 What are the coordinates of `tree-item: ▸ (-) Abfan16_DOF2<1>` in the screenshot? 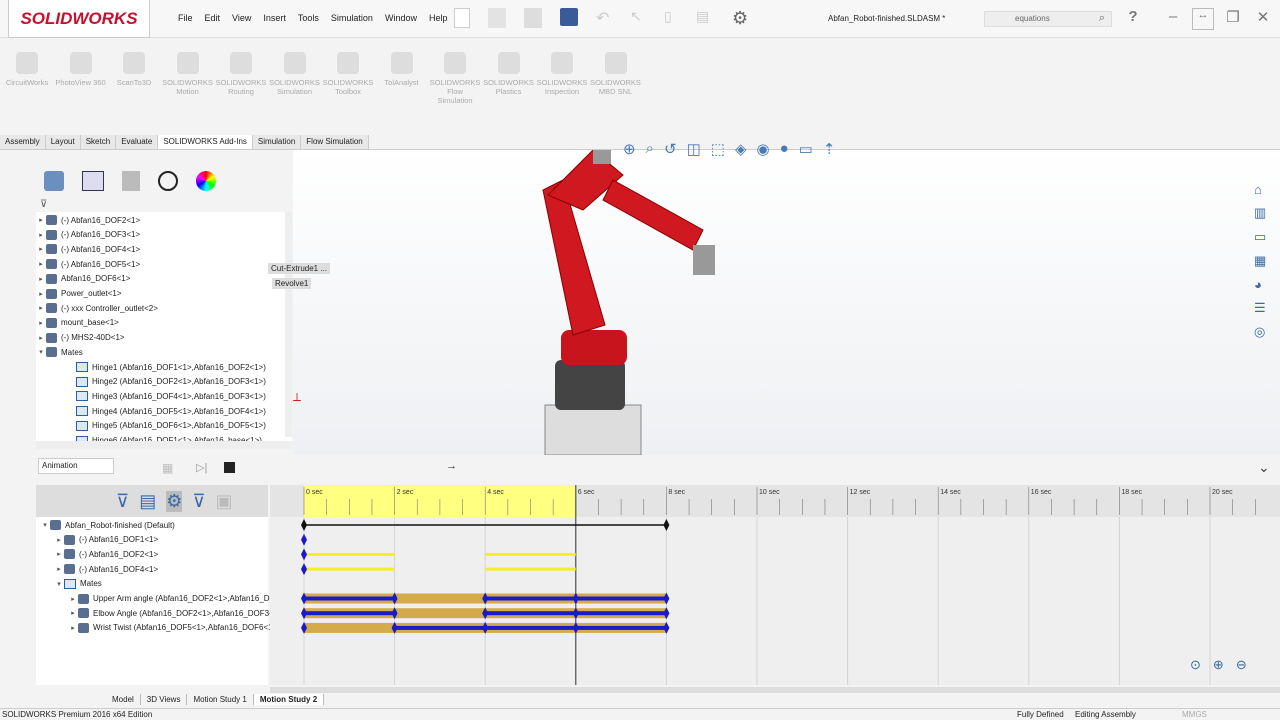 It's located at (88, 220).